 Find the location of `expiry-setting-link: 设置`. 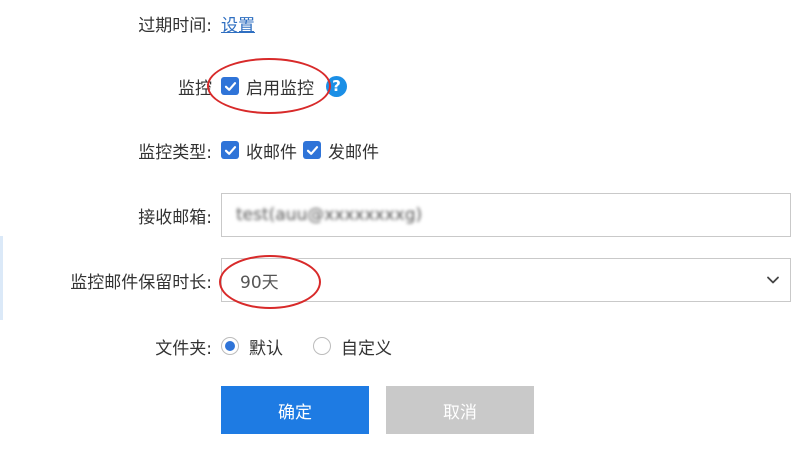

expiry-setting-link: 设置 is located at coordinates (238, 23).